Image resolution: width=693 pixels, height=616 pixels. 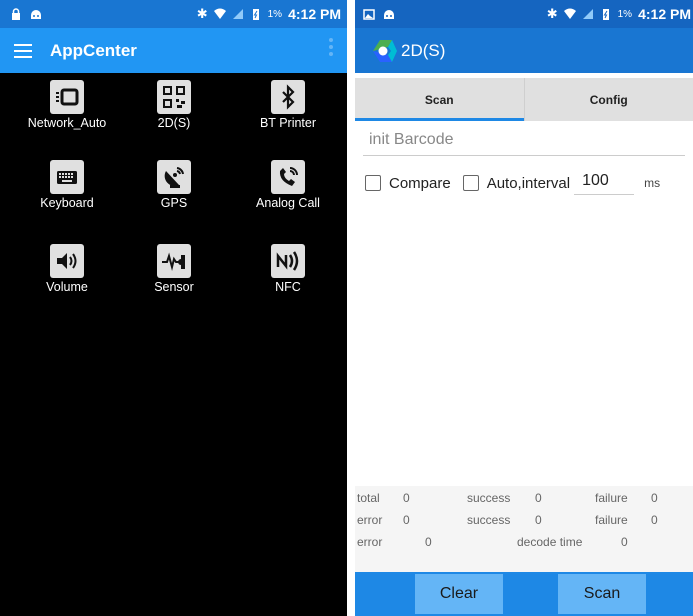 What do you see at coordinates (67, 177) in the screenshot?
I see `keyboard-icon` at bounding box center [67, 177].